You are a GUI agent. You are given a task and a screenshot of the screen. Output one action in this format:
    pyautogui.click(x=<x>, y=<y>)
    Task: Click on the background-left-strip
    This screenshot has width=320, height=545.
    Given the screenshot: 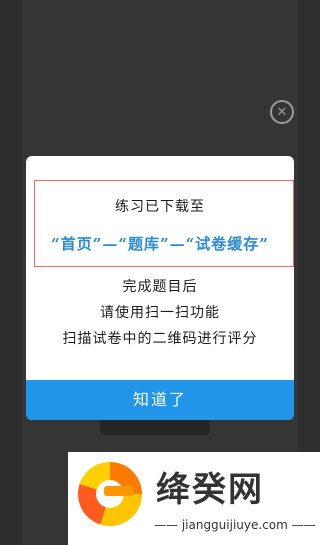 What is the action you would take?
    pyautogui.click(x=11, y=272)
    